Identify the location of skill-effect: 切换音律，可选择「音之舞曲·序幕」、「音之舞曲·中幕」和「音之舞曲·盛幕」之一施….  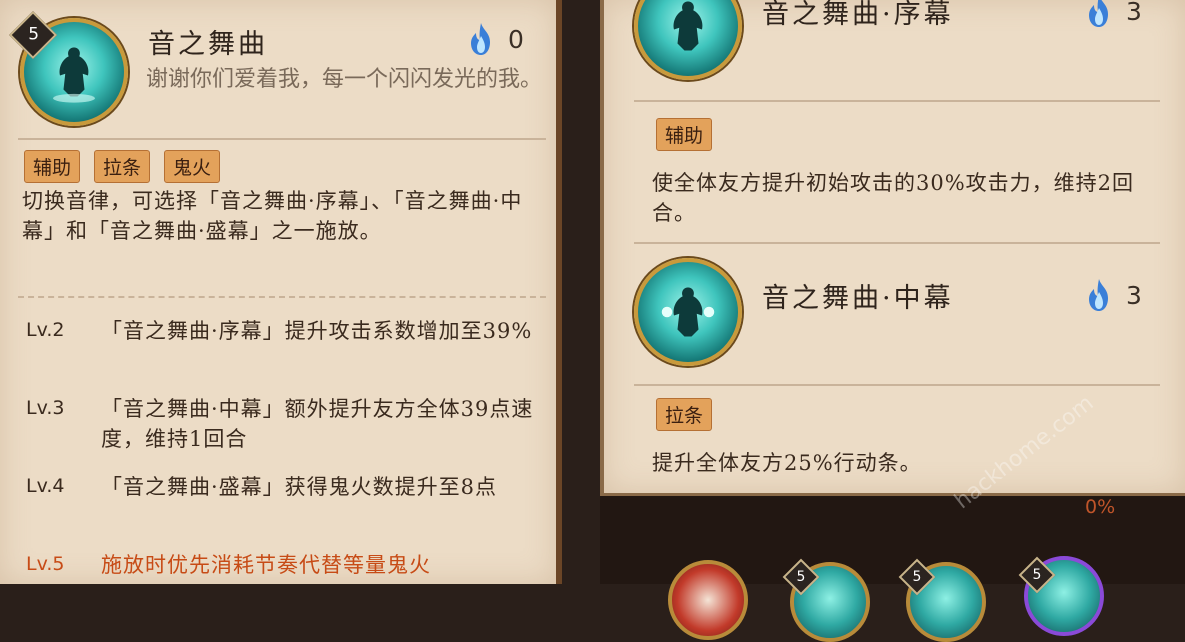
(272, 216).